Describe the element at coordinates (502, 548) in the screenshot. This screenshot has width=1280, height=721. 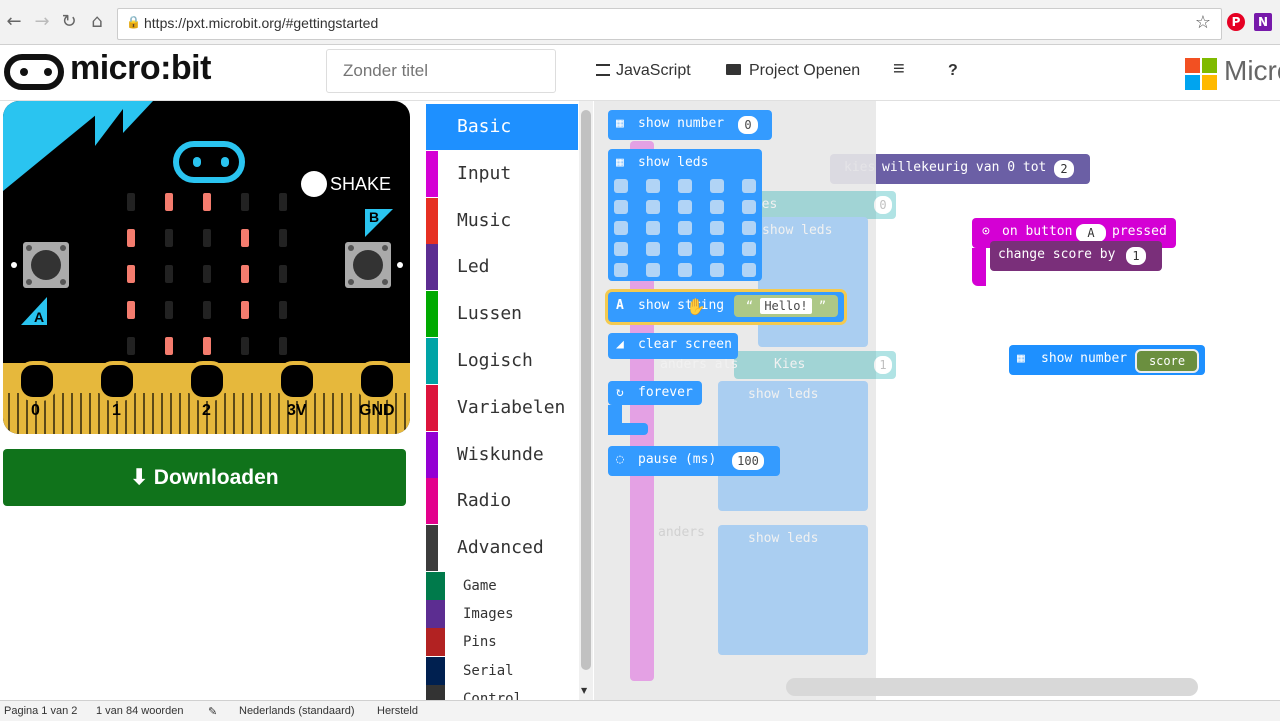
I see `category-advanced: Advanced` at that location.